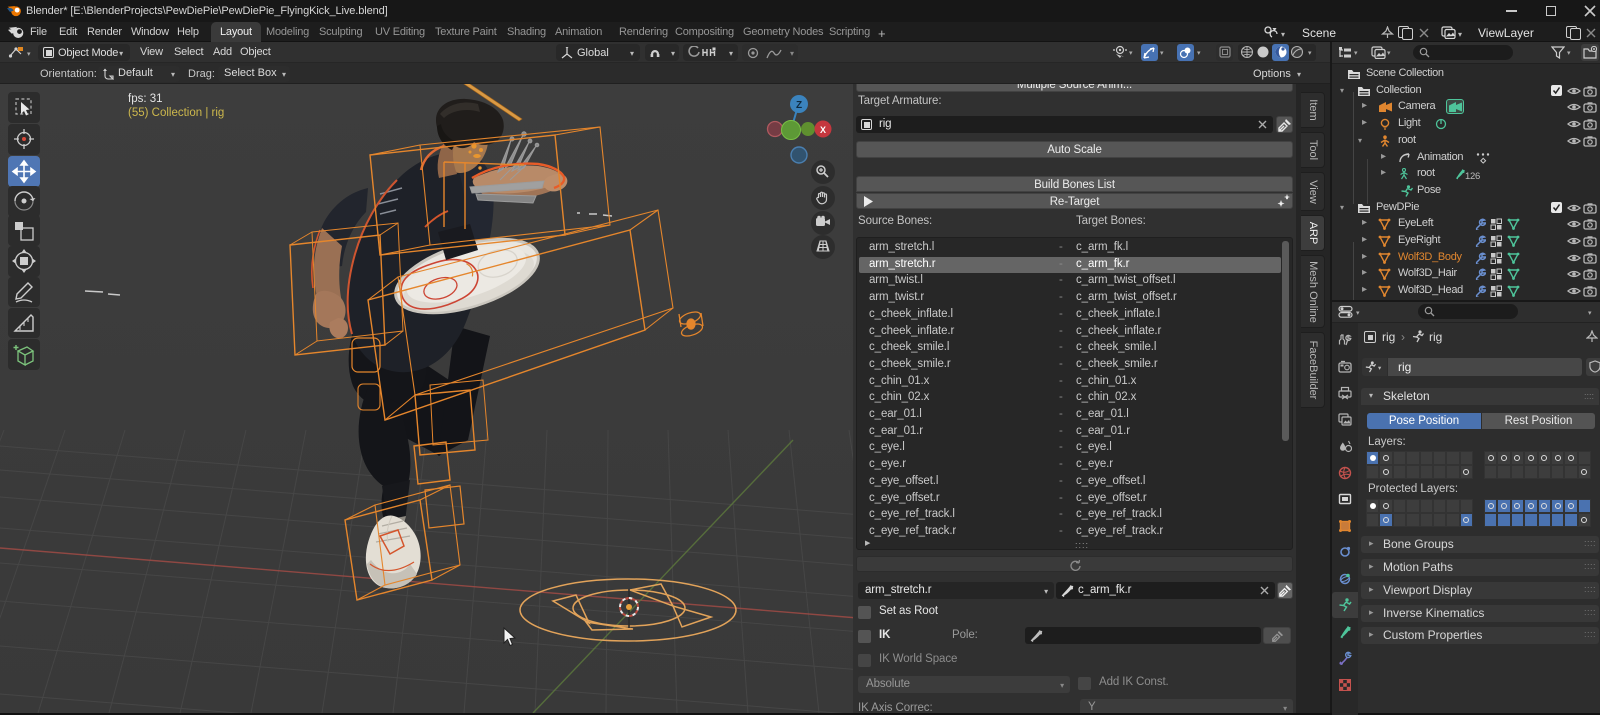  What do you see at coordinates (799, 105) in the screenshot?
I see `svg-text: Z` at bounding box center [799, 105].